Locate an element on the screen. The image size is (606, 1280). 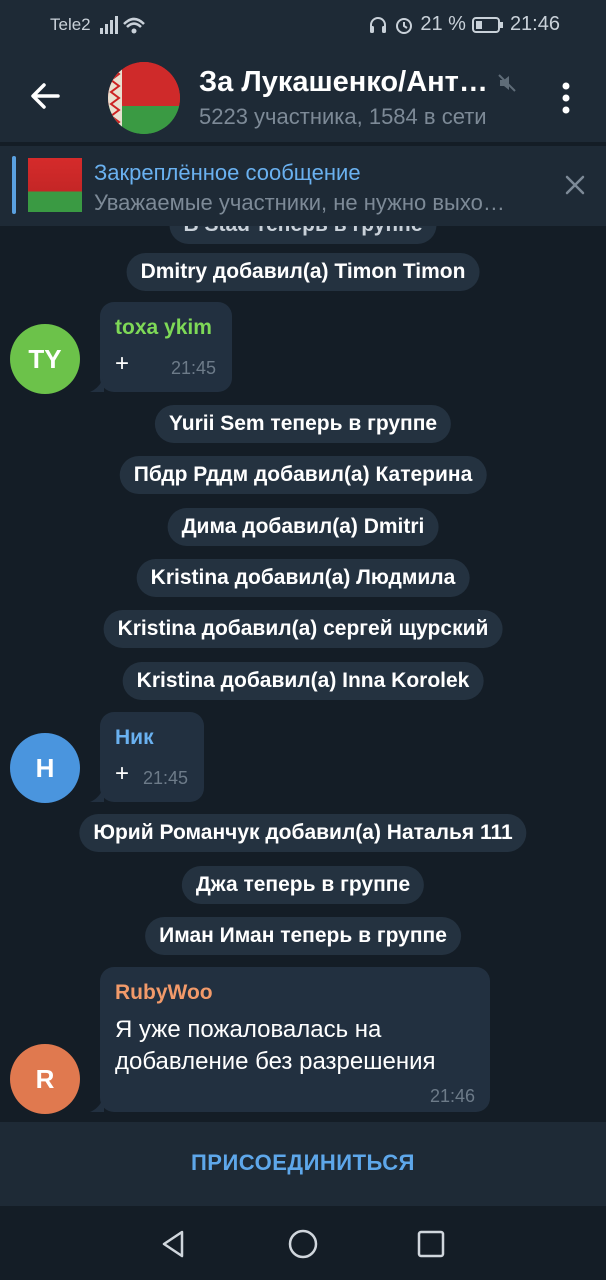
battery-percent: 21 % is located at coordinates (443, 24).